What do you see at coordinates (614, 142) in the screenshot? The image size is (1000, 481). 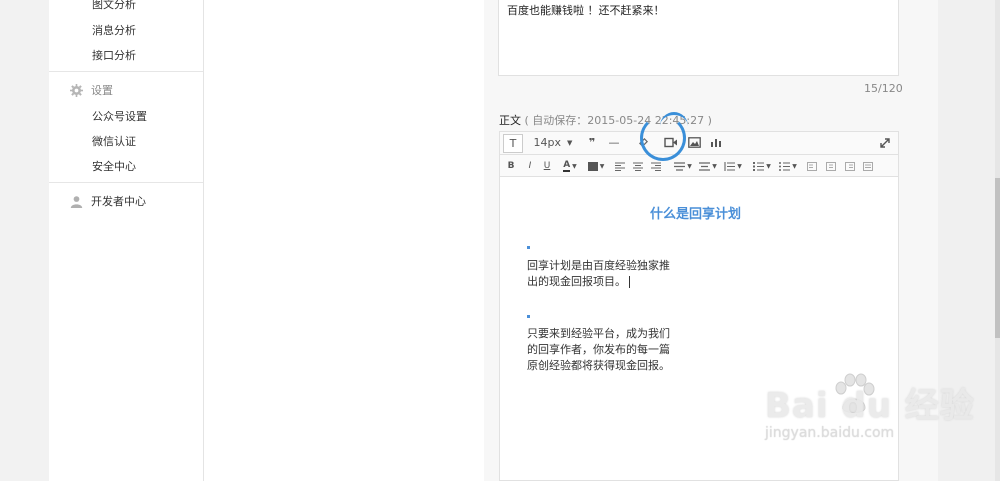 I see `horizontal-rule-button: —` at bounding box center [614, 142].